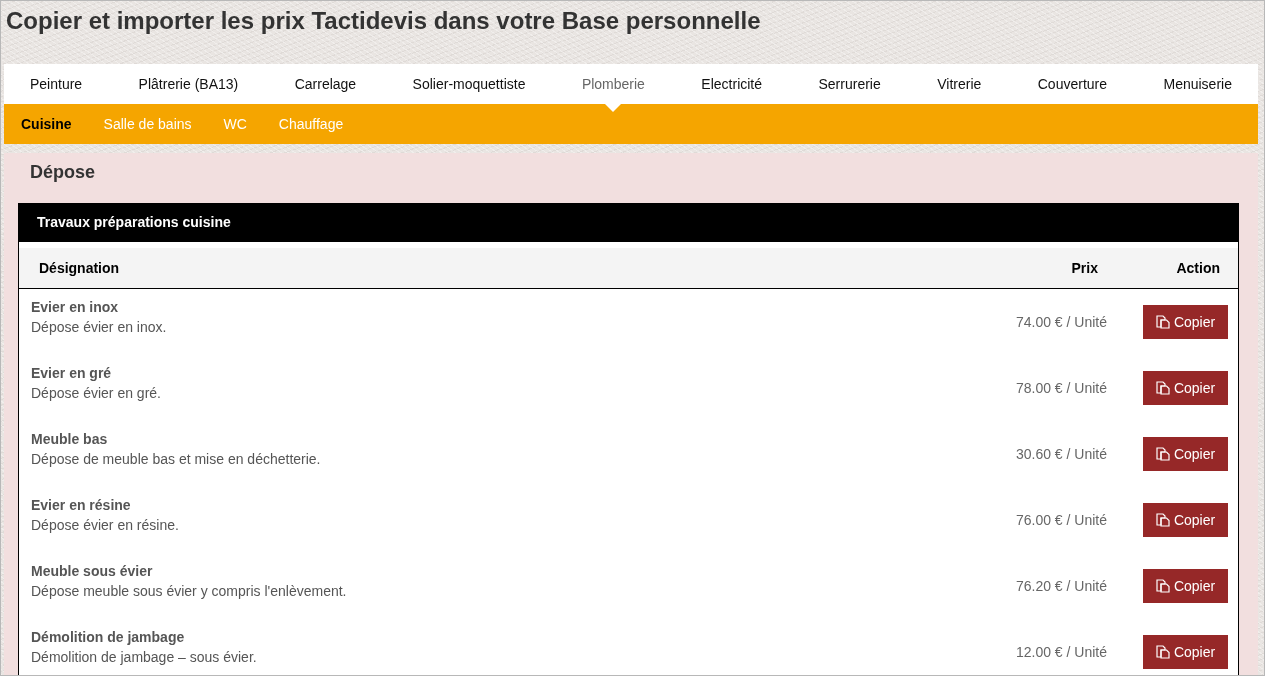 This screenshot has height=676, width=1265. Describe the element at coordinates (105, 525) in the screenshot. I see `item-description: Dépose évier en résine.` at that location.